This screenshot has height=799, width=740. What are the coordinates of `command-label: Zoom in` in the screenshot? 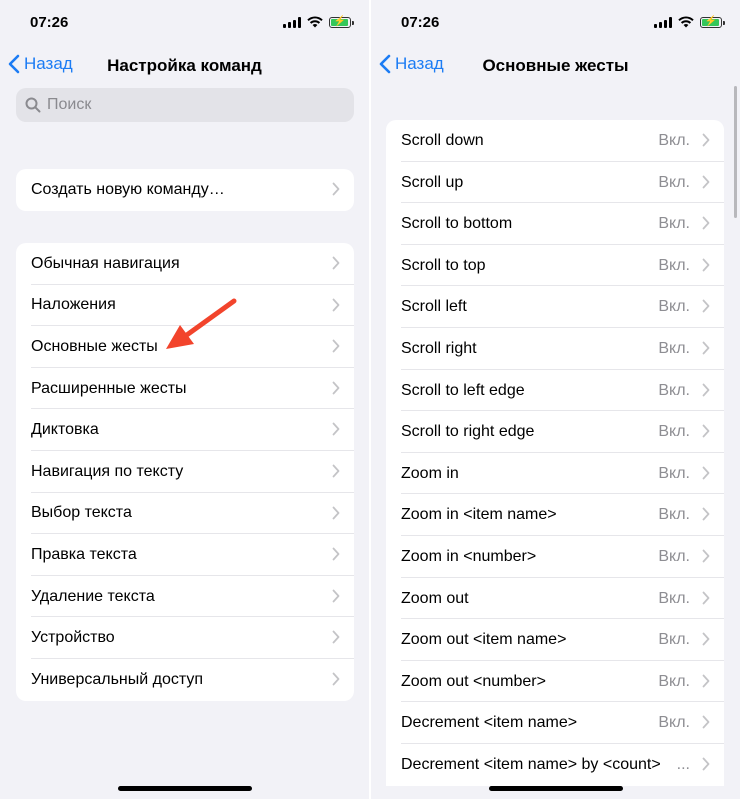 It's located at (430, 473).